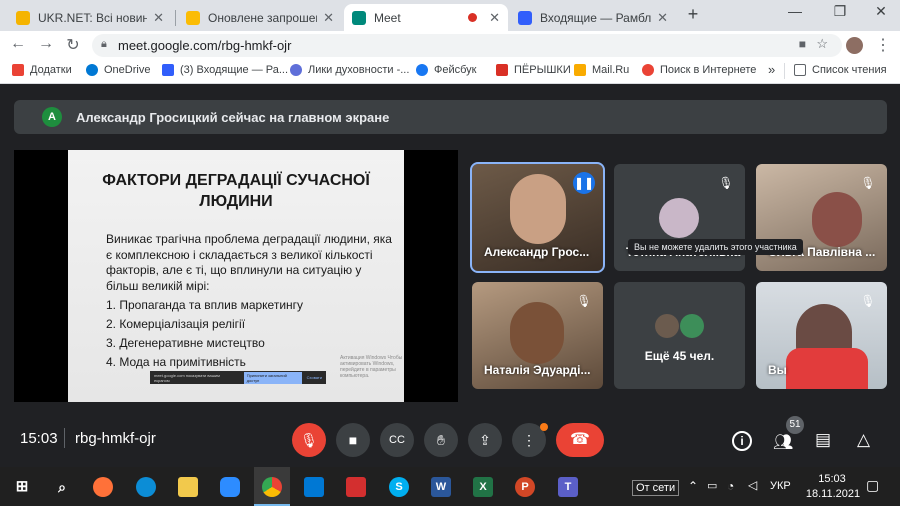 The height and width of the screenshot is (506, 900). I want to click on battery-icon: ▭, so click(712, 485).